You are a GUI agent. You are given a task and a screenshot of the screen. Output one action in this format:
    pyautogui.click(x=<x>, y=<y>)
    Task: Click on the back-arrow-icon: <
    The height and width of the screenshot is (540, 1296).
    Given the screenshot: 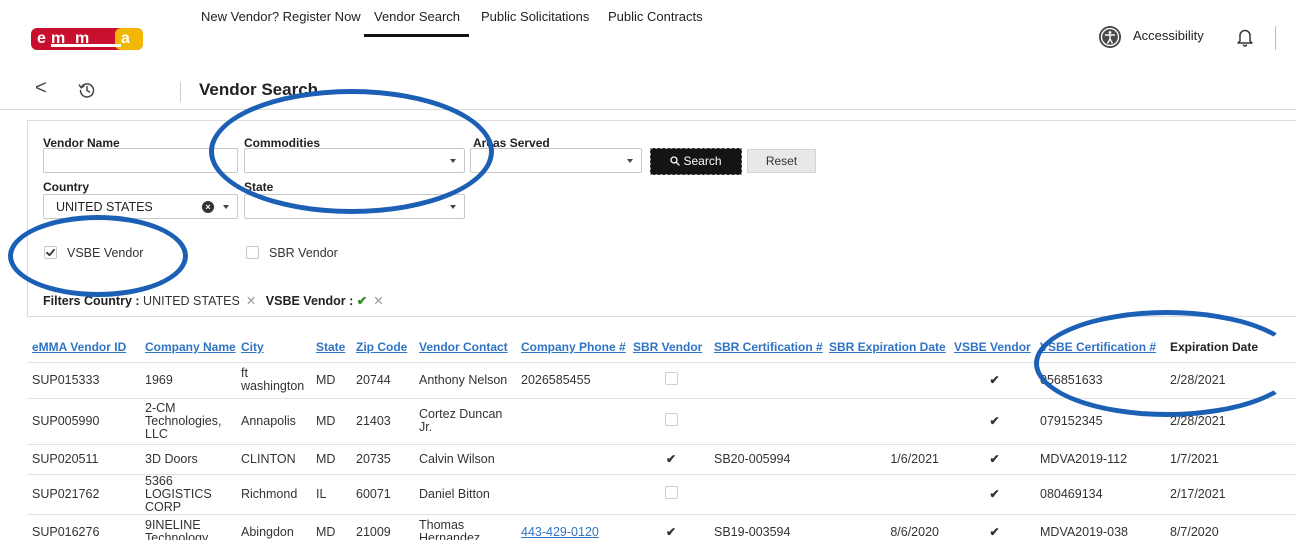 What is the action you would take?
    pyautogui.click(x=41, y=88)
    